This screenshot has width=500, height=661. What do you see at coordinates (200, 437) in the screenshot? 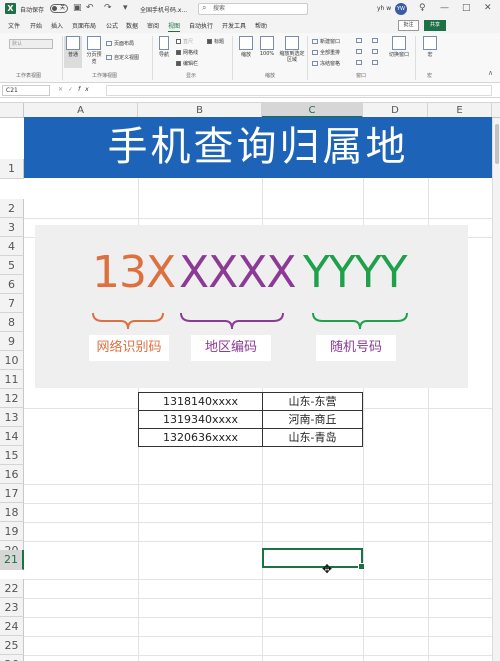
I see `table-cell-number: 1320636xxxx` at bounding box center [200, 437].